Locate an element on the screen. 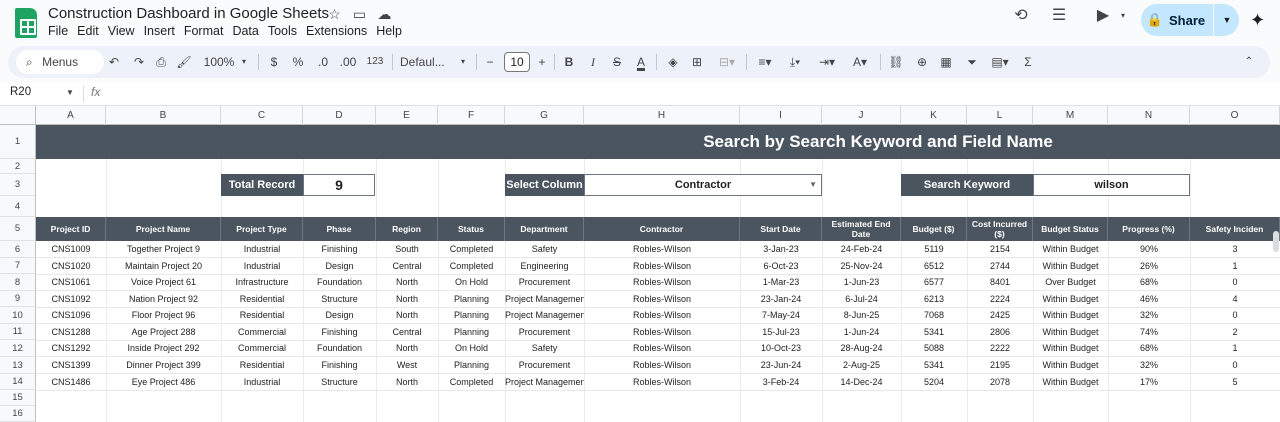 This screenshot has height=422, width=1280. table-cell: 3 is located at coordinates (1235, 249).